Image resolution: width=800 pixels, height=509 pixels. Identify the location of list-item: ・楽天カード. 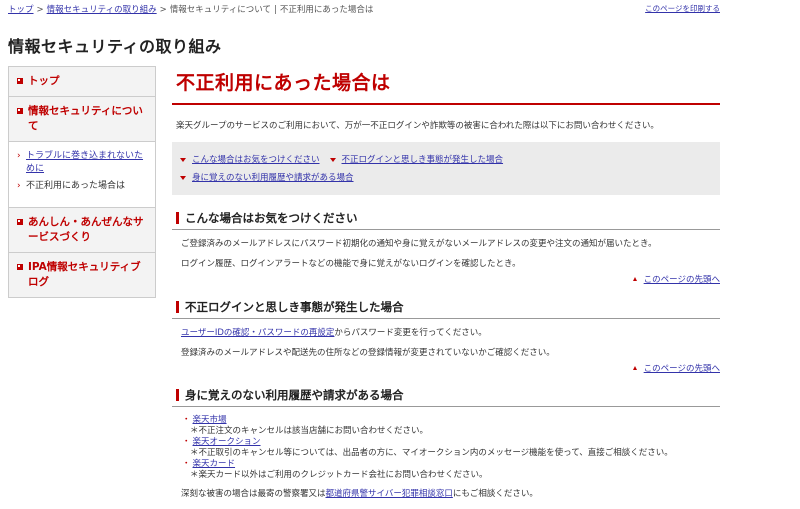
(451, 464).